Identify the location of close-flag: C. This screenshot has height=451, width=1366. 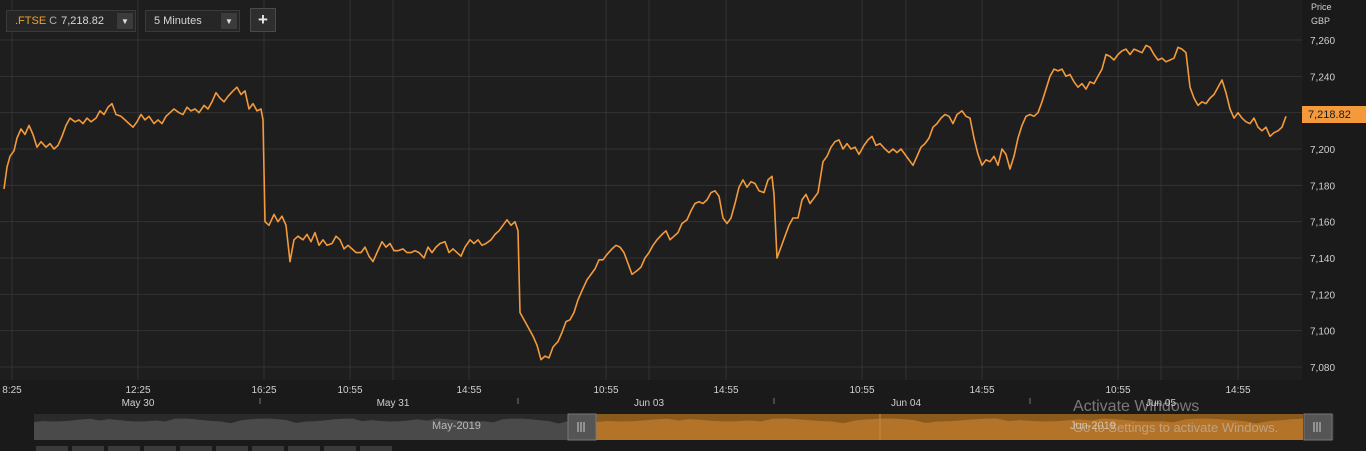
(53, 21).